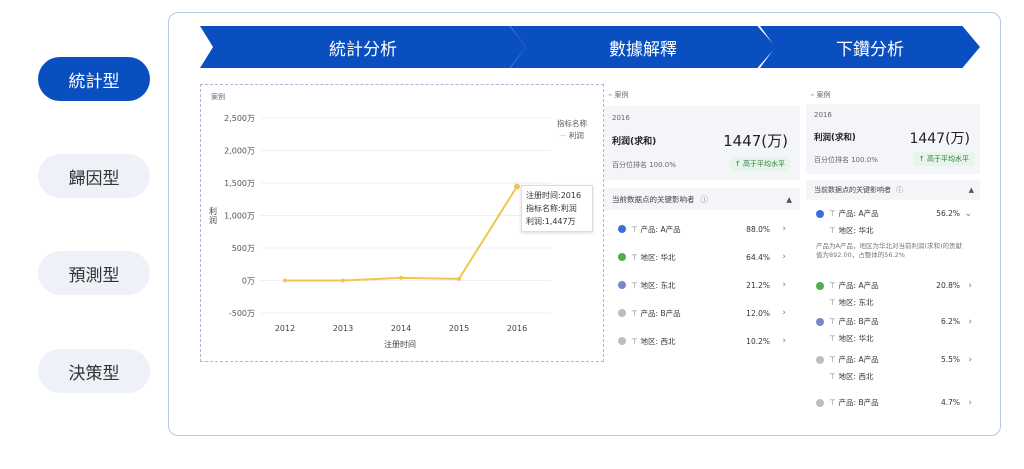 The image size is (1024, 469). What do you see at coordinates (835, 138) in the screenshot?
I see `drill-metric-name: 利润(求和)` at bounding box center [835, 138].